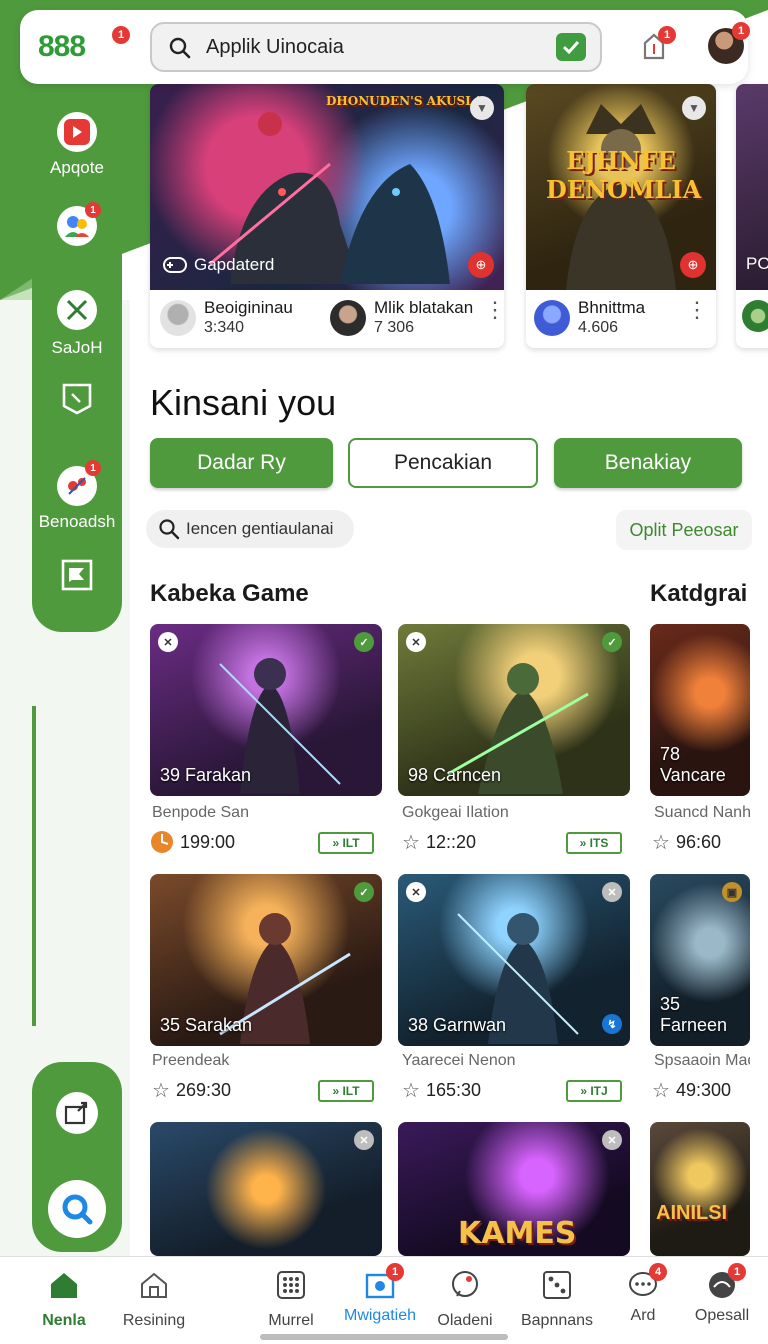 This screenshot has width=768, height=1344. Describe the element at coordinates (77, 224) in the screenshot. I see `rail-item-people: 1` at that location.